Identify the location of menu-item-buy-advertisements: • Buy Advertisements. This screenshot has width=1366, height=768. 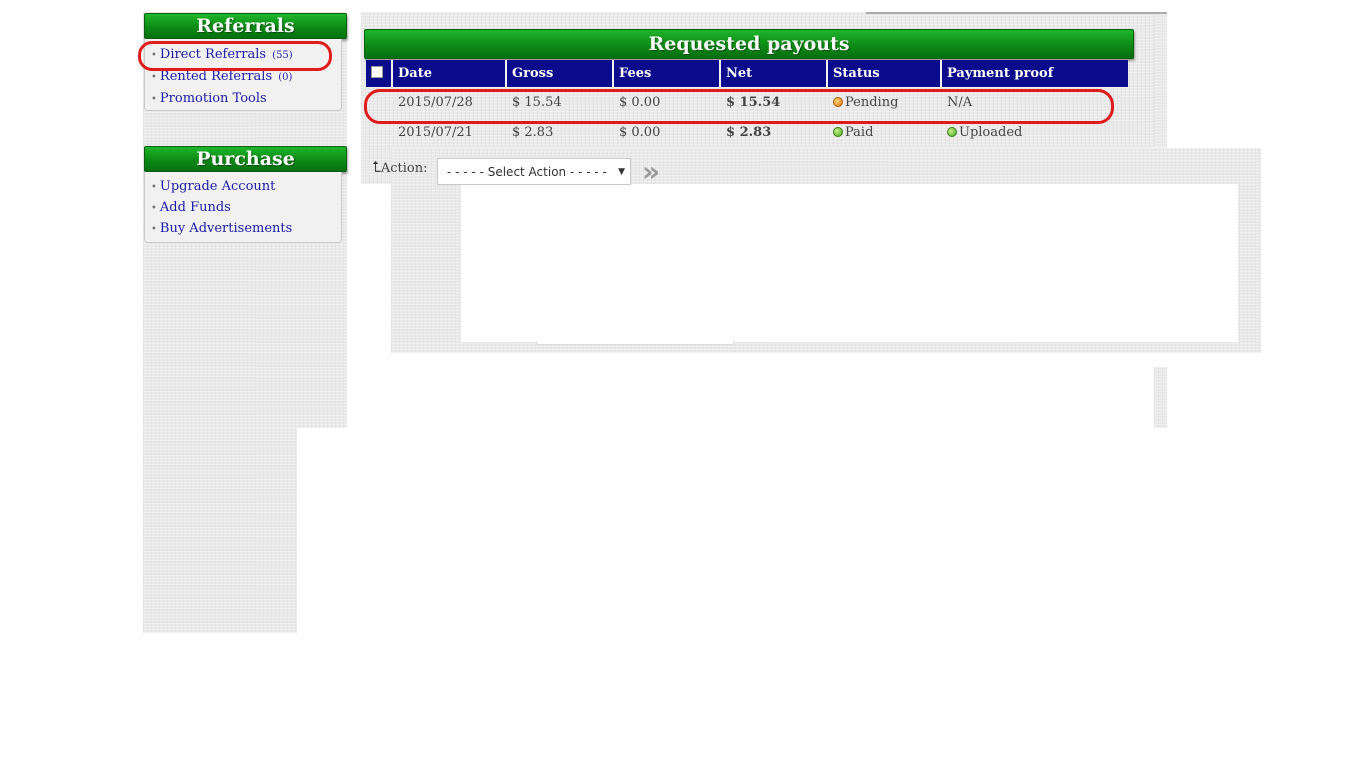
(246, 229).